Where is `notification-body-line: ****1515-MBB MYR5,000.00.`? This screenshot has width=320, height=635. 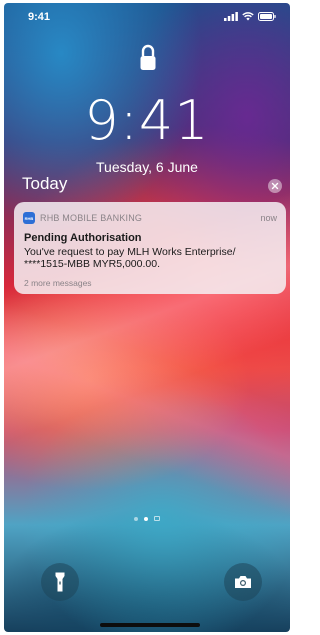 notification-body-line: ****1515-MBB MYR5,000.00. is located at coordinates (92, 264).